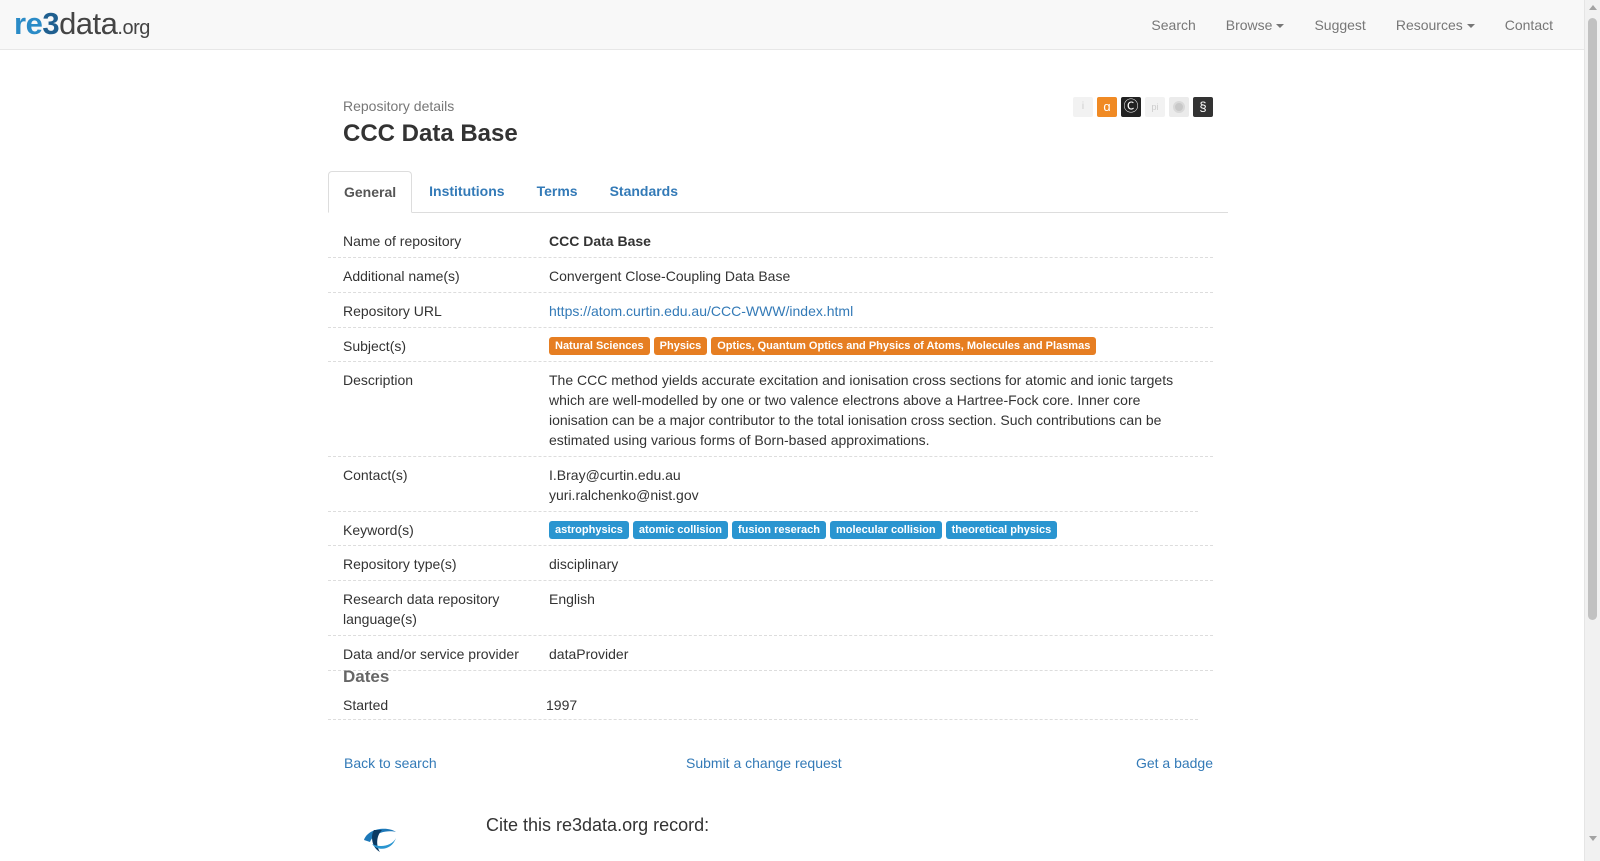 Image resolution: width=1600 pixels, height=861 pixels. What do you see at coordinates (1179, 107) in the screenshot?
I see `certificate-icon` at bounding box center [1179, 107].